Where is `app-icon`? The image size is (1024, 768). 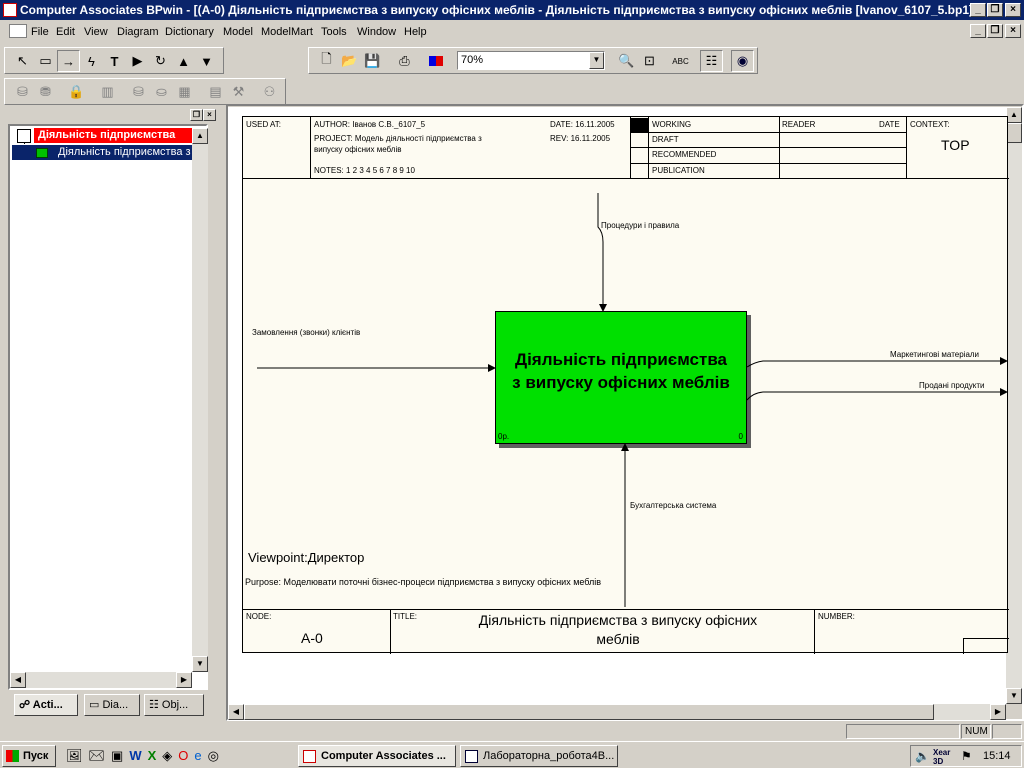
app-icon is located at coordinates (10, 10).